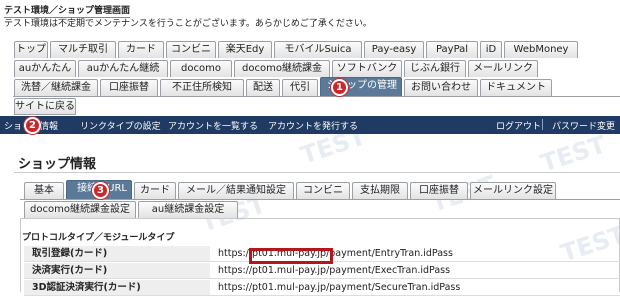 Image resolution: width=620 pixels, height=296 pixels. Describe the element at coordinates (56, 87) in the screenshot. I see `menu-tab-araigae: 洗替／継続課金` at that location.